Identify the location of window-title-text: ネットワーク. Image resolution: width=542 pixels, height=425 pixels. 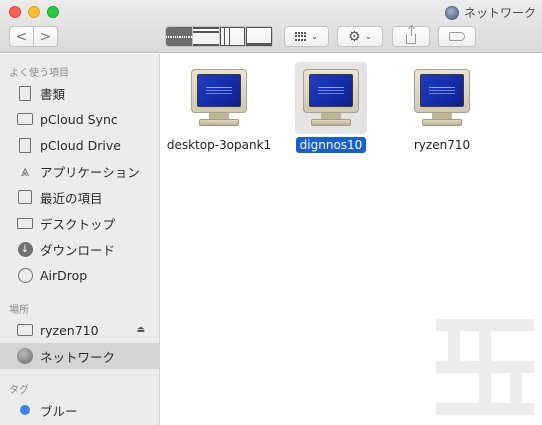
(499, 13).